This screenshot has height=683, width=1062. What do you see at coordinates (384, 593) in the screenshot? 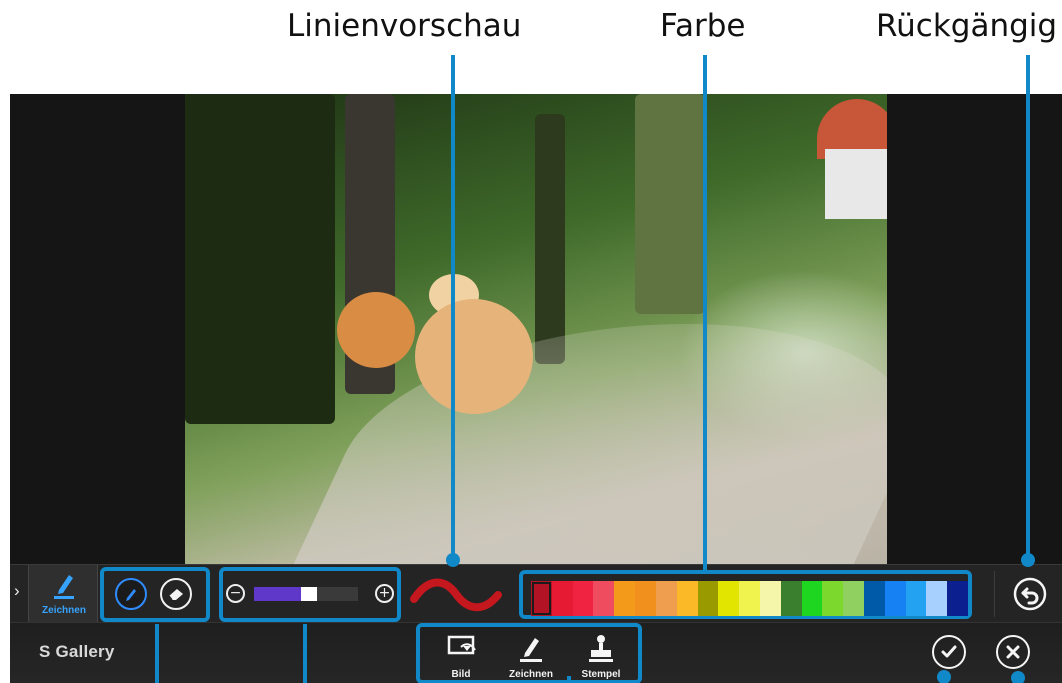
I see `plus-circle-icon: +` at bounding box center [384, 593].